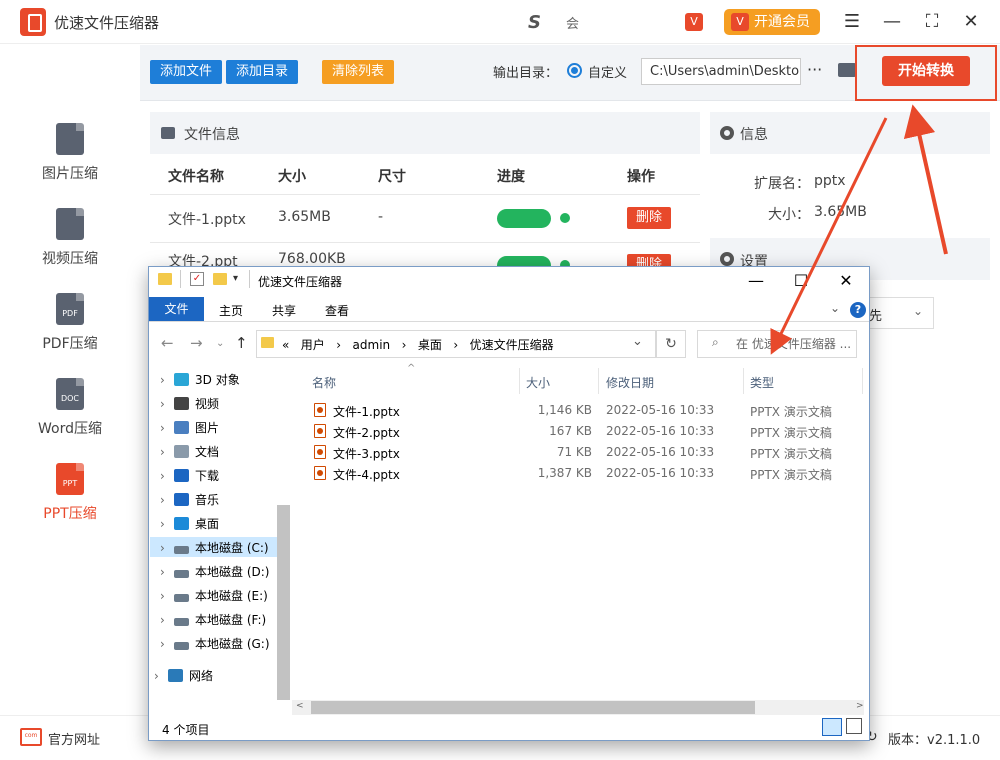 Image resolution: width=1000 pixels, height=760 pixels. Describe the element at coordinates (200, 379) in the screenshot. I see `tree-item-3d-objects: › 3D 对象` at that location.